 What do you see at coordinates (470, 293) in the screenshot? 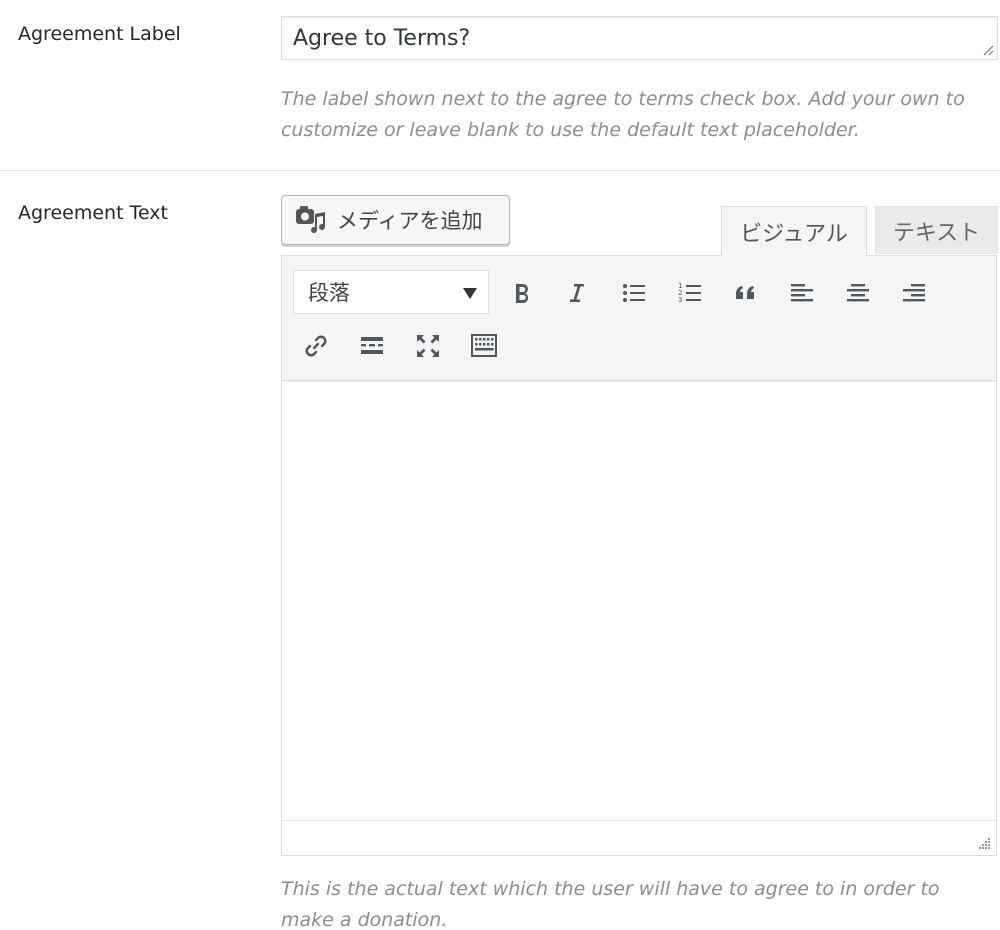
I see `chevron-down-icon` at bounding box center [470, 293].